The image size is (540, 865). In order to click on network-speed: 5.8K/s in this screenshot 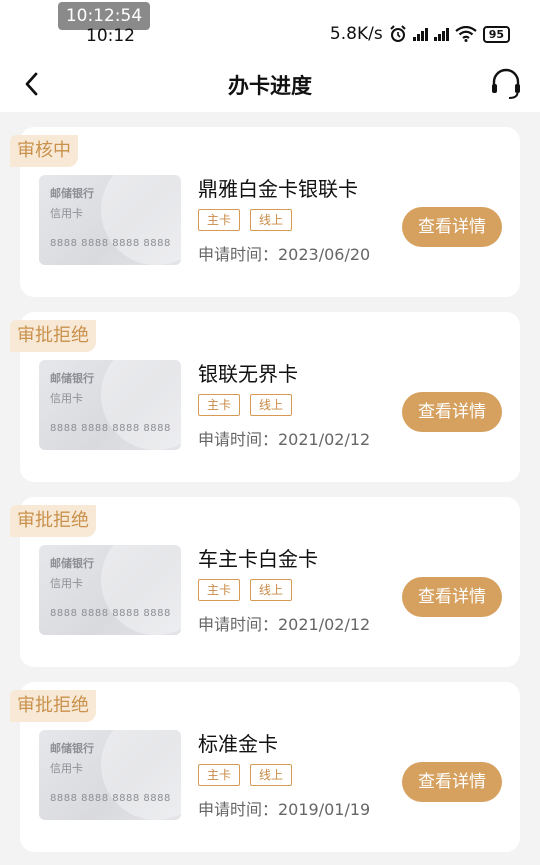, I will do `click(356, 34)`.